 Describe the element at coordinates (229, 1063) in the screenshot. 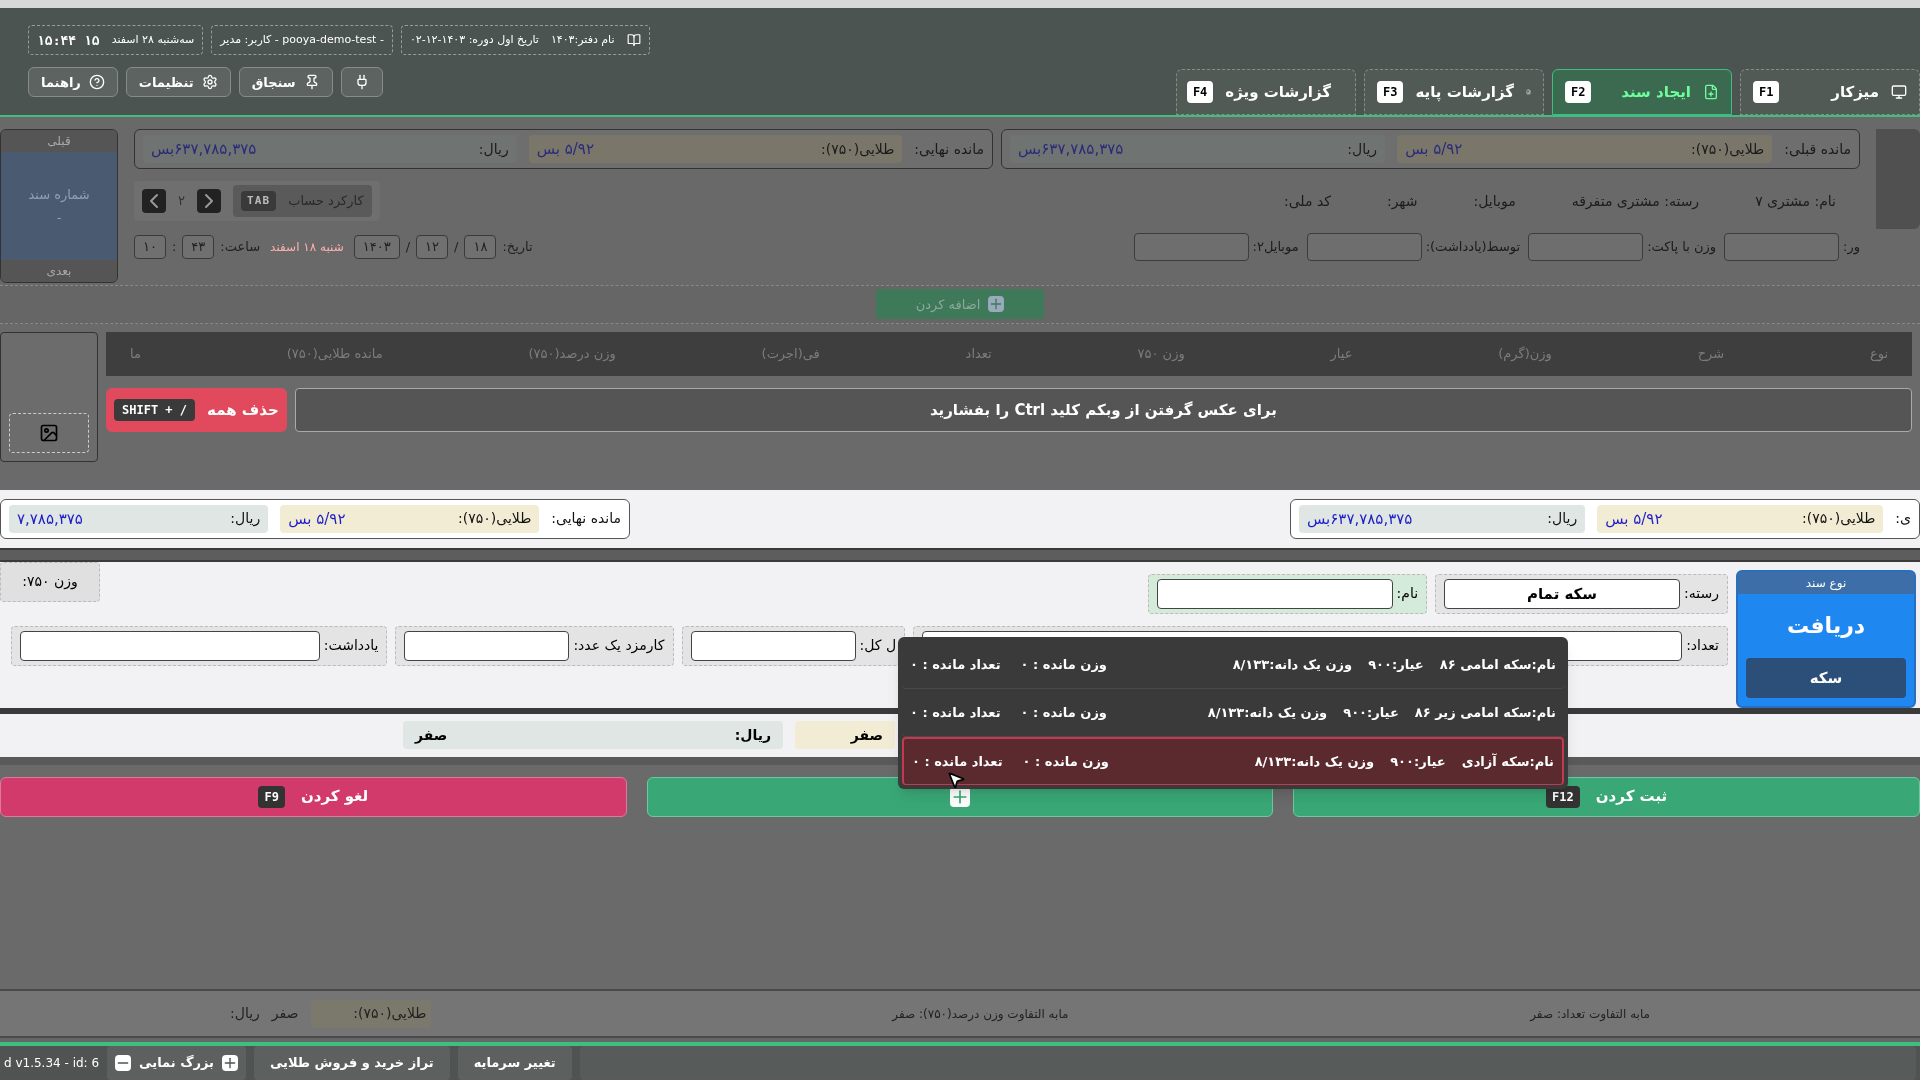

I see `zoom-in-icon` at that location.